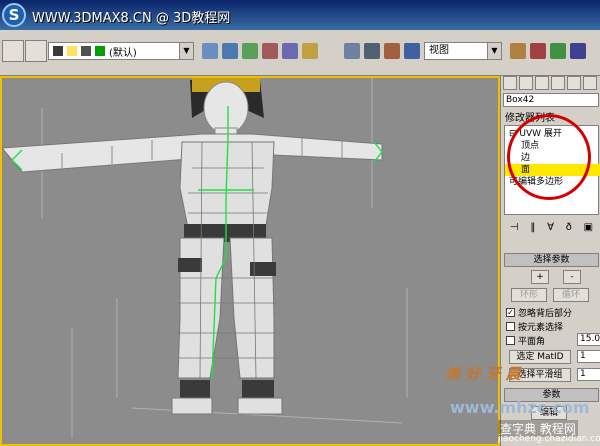 The height and width of the screenshot is (446, 600). Describe the element at coordinates (300, 53) in the screenshot. I see `main-toolbar: (默认) ▼ 视图 ▼` at that location.